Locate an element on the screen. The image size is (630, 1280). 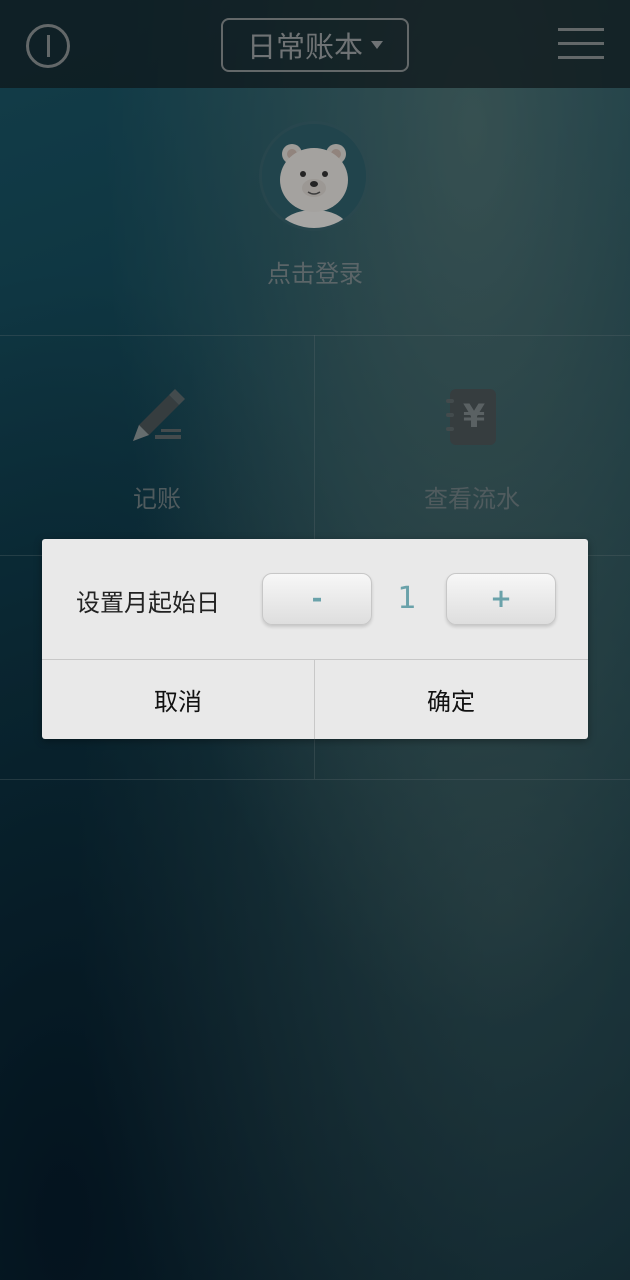
decrement-button: - is located at coordinates (317, 599).